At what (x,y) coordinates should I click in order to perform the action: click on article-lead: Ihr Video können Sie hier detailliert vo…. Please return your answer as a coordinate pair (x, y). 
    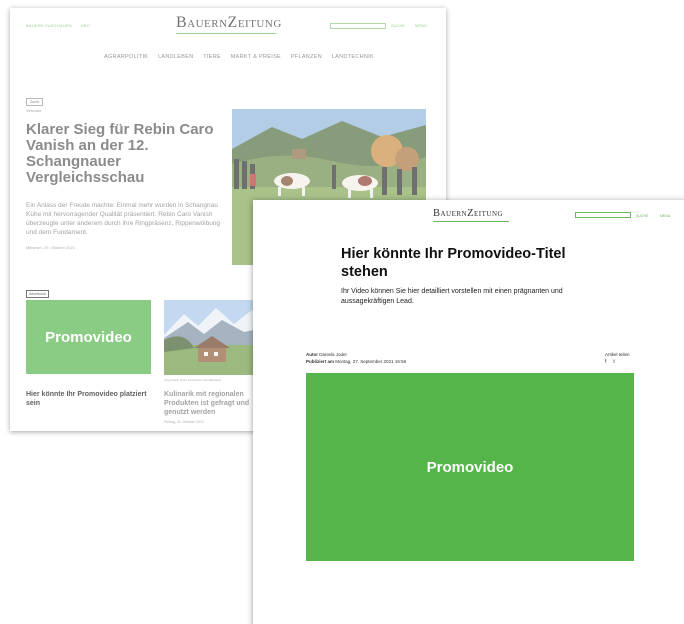
    Looking at the image, I should click on (452, 296).